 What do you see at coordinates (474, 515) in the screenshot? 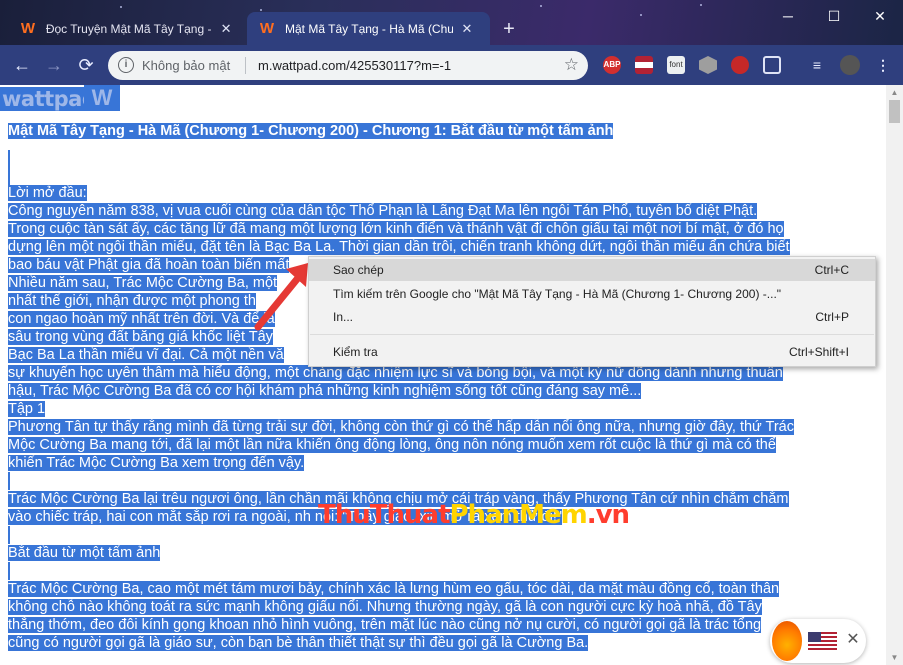
I see `watermark-thuthuatphanmem: ThuThuatPhanMem.vn` at bounding box center [474, 515].